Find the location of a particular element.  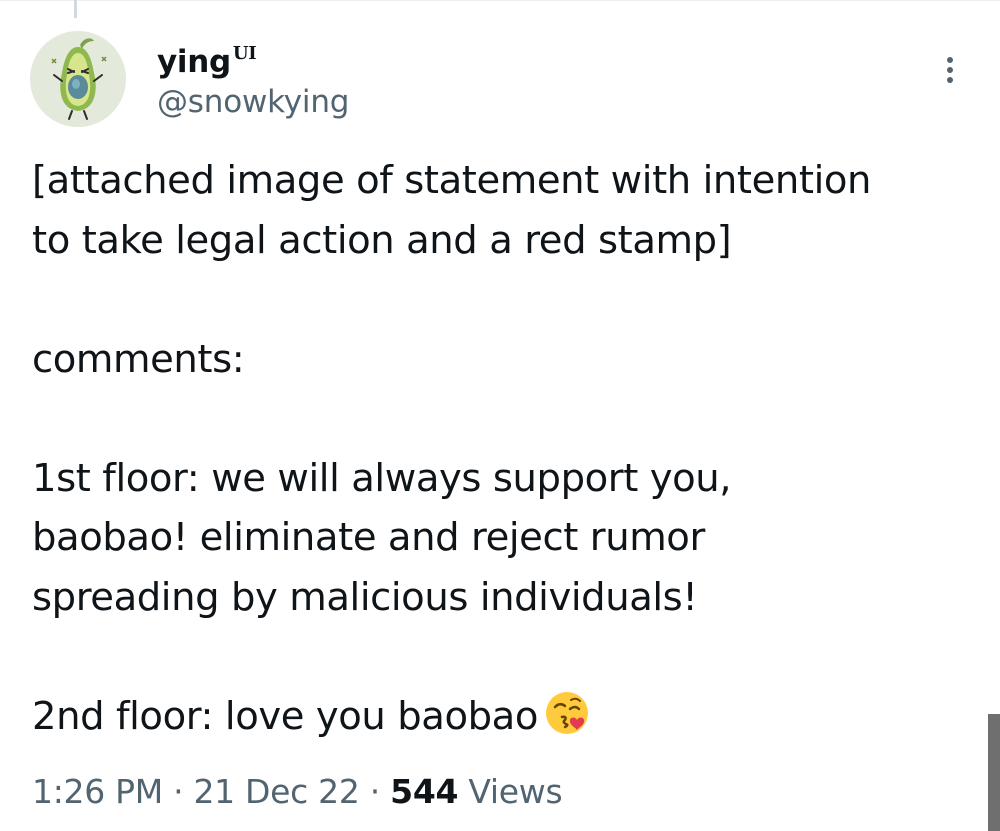

scrollbar-thumb is located at coordinates (994, 772).